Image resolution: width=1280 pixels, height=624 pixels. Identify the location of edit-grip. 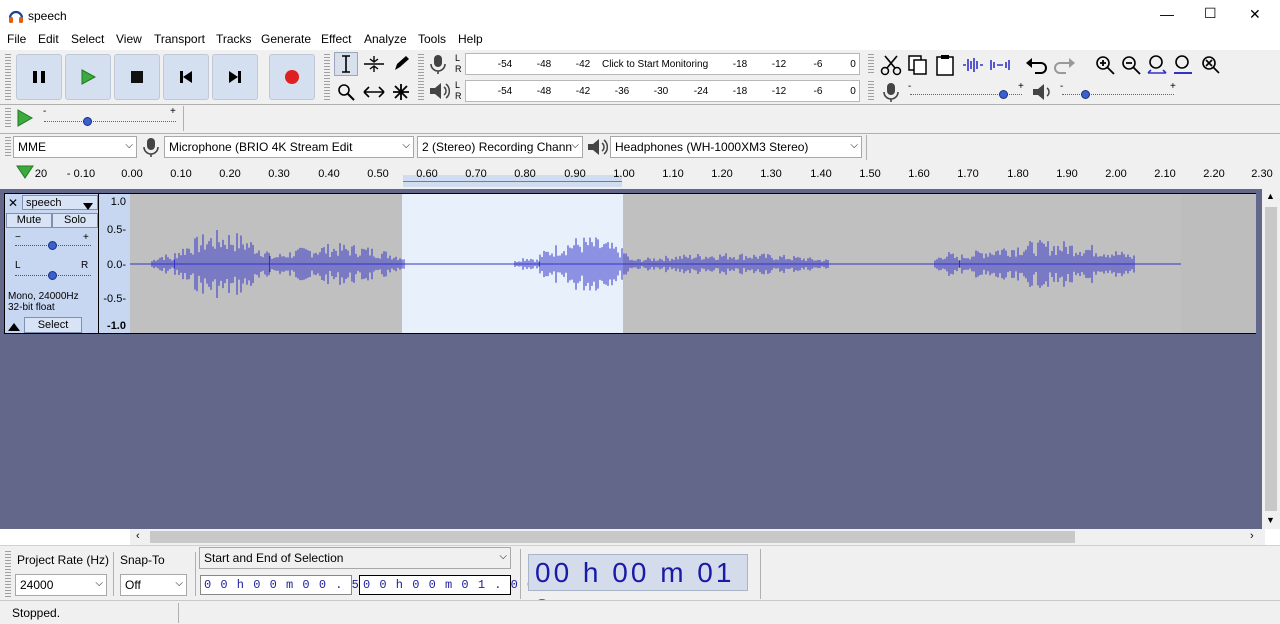
(871, 64).